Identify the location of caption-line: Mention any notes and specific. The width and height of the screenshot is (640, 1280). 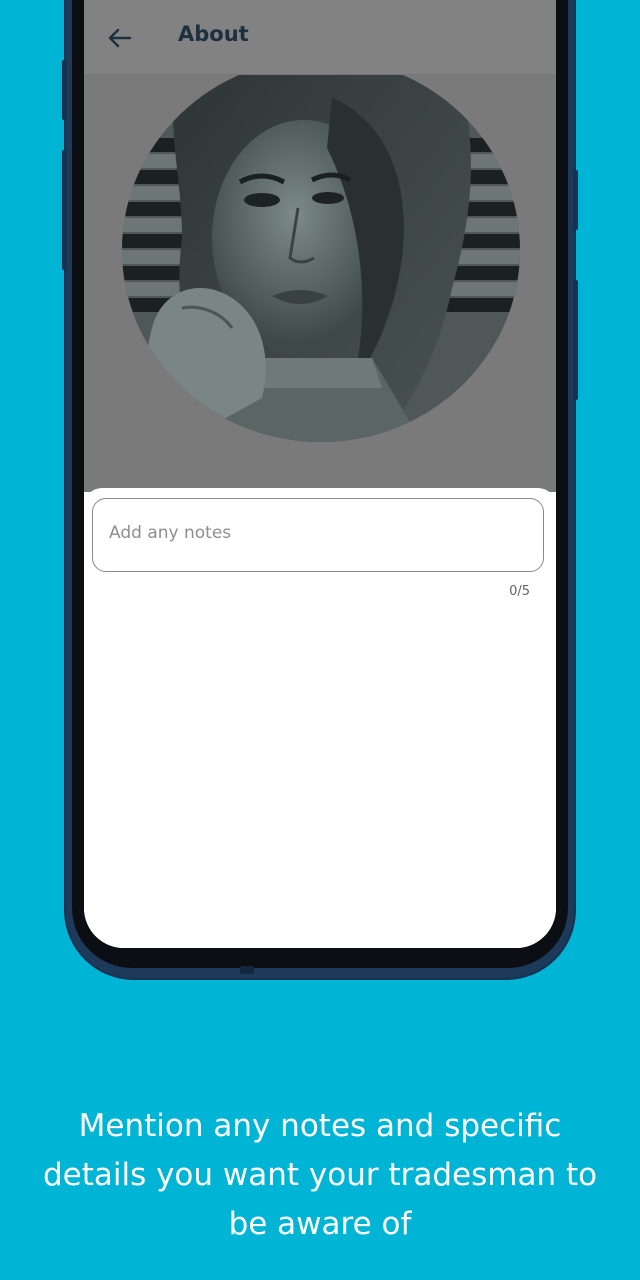
(320, 1126).